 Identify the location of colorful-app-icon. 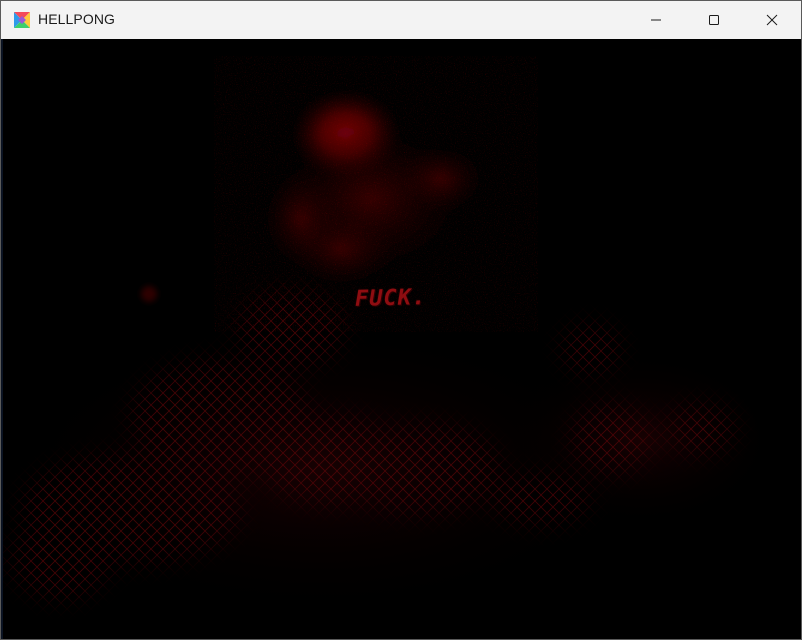
(22, 20).